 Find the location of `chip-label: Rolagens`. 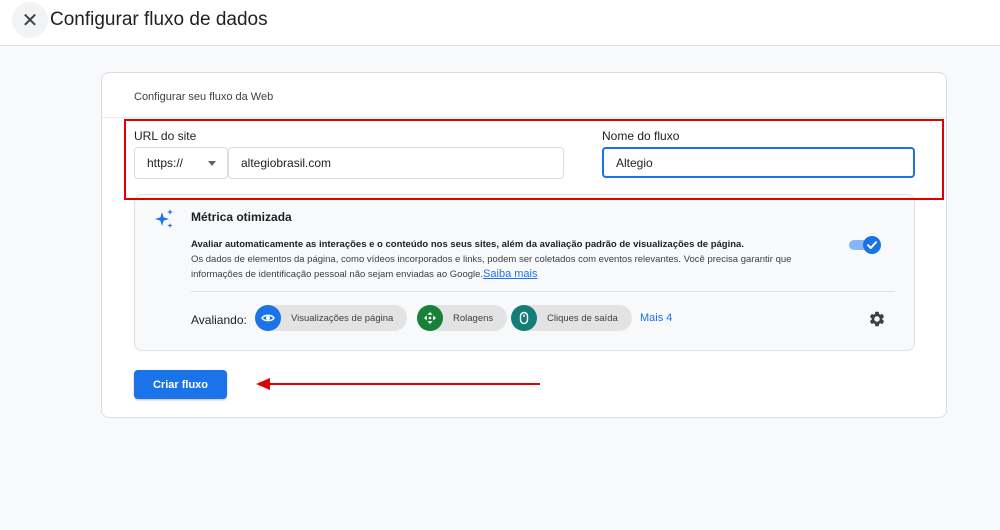

chip-label: Rolagens is located at coordinates (473, 318).